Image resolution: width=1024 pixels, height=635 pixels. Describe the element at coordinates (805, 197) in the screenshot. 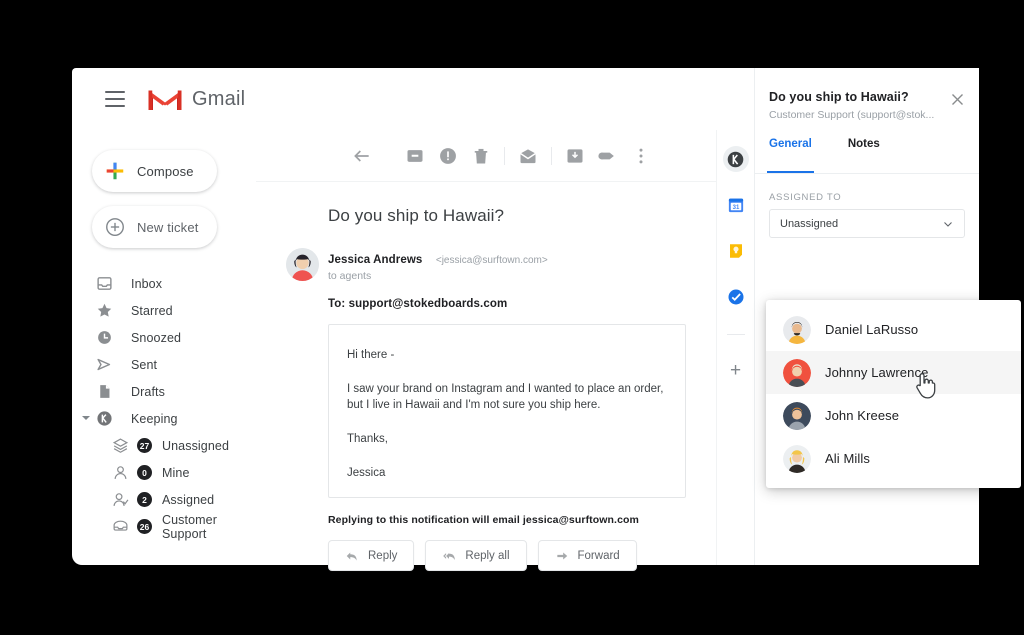

I see `assigned-to-label: ASSIGNED TO` at that location.